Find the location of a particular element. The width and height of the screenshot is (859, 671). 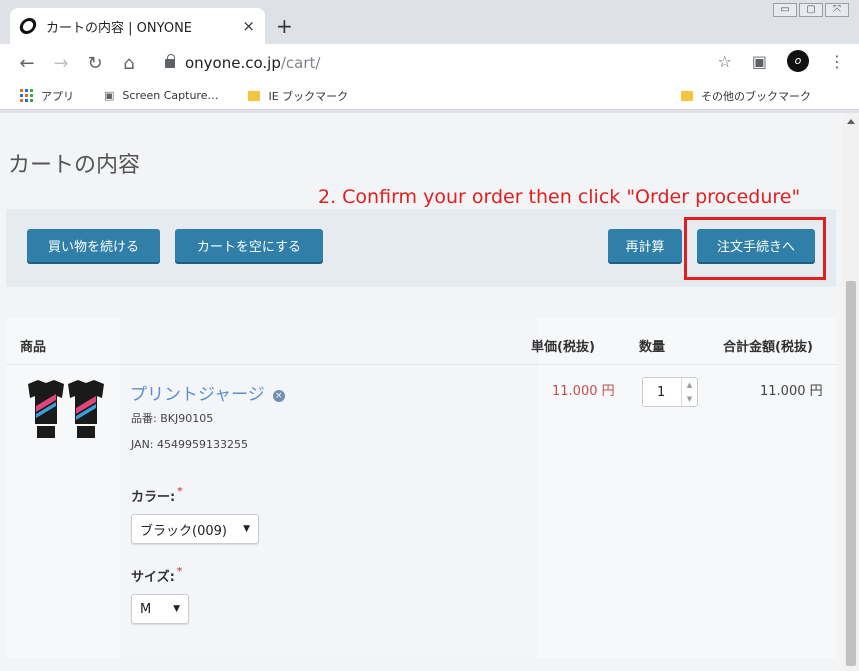

color-select: ブラック(009) ▼ is located at coordinates (195, 529).